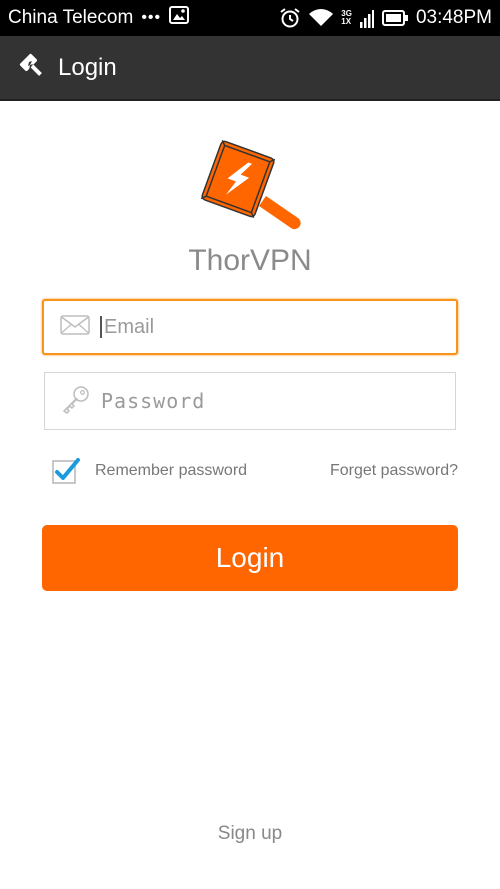 Image resolution: width=500 pixels, height=889 pixels. I want to click on clock-time: 03:48PM, so click(453, 17).